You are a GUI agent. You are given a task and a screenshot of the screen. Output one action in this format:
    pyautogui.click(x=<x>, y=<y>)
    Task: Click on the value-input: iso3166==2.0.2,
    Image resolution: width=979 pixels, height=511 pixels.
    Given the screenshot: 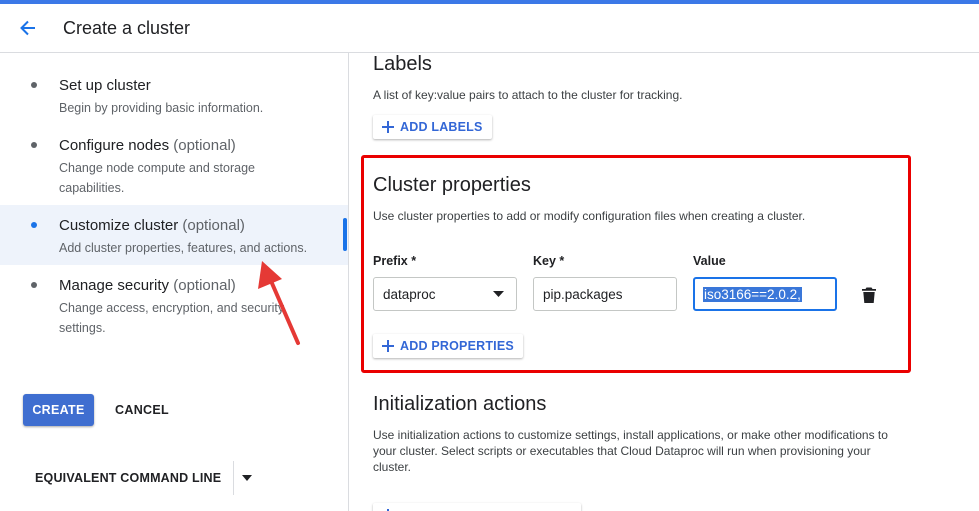 What is the action you would take?
    pyautogui.click(x=765, y=294)
    